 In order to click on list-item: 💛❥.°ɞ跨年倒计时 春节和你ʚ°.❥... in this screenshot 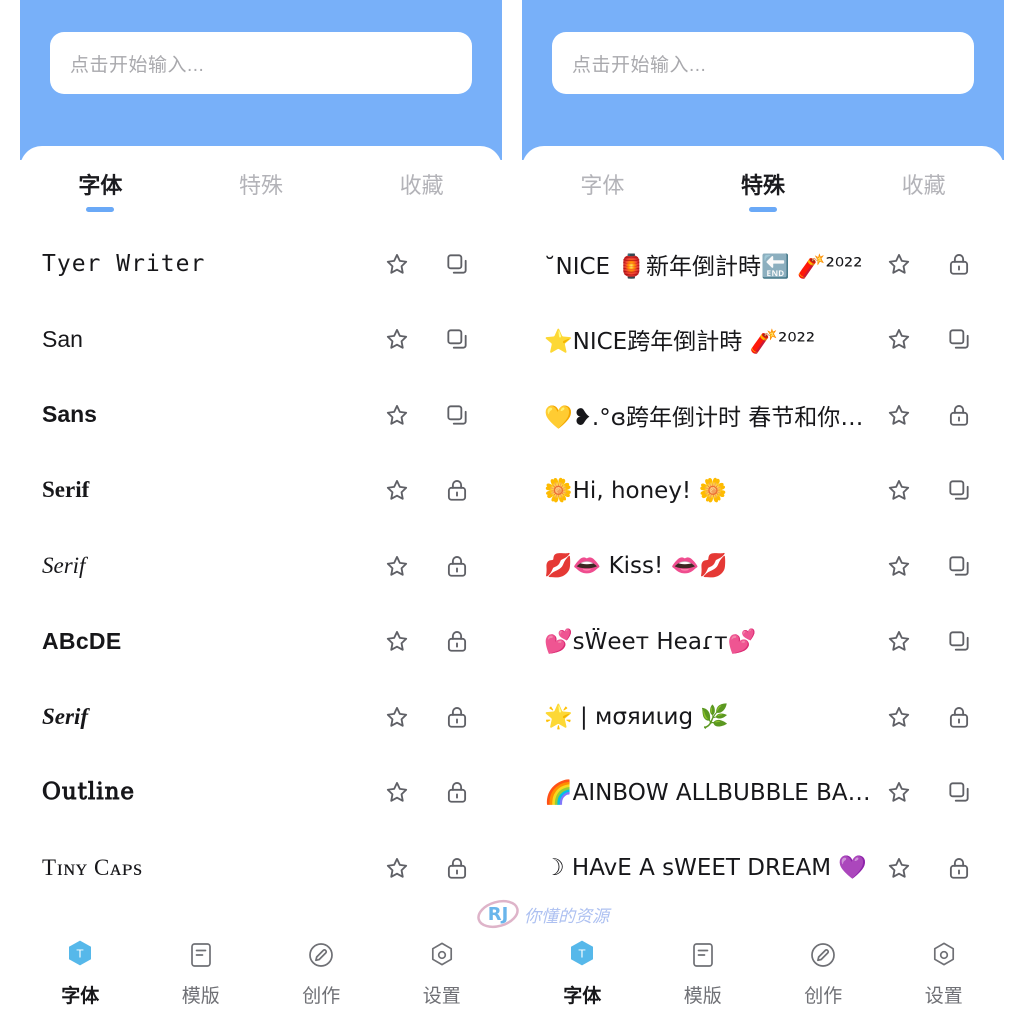, I will do `click(763, 415)`.